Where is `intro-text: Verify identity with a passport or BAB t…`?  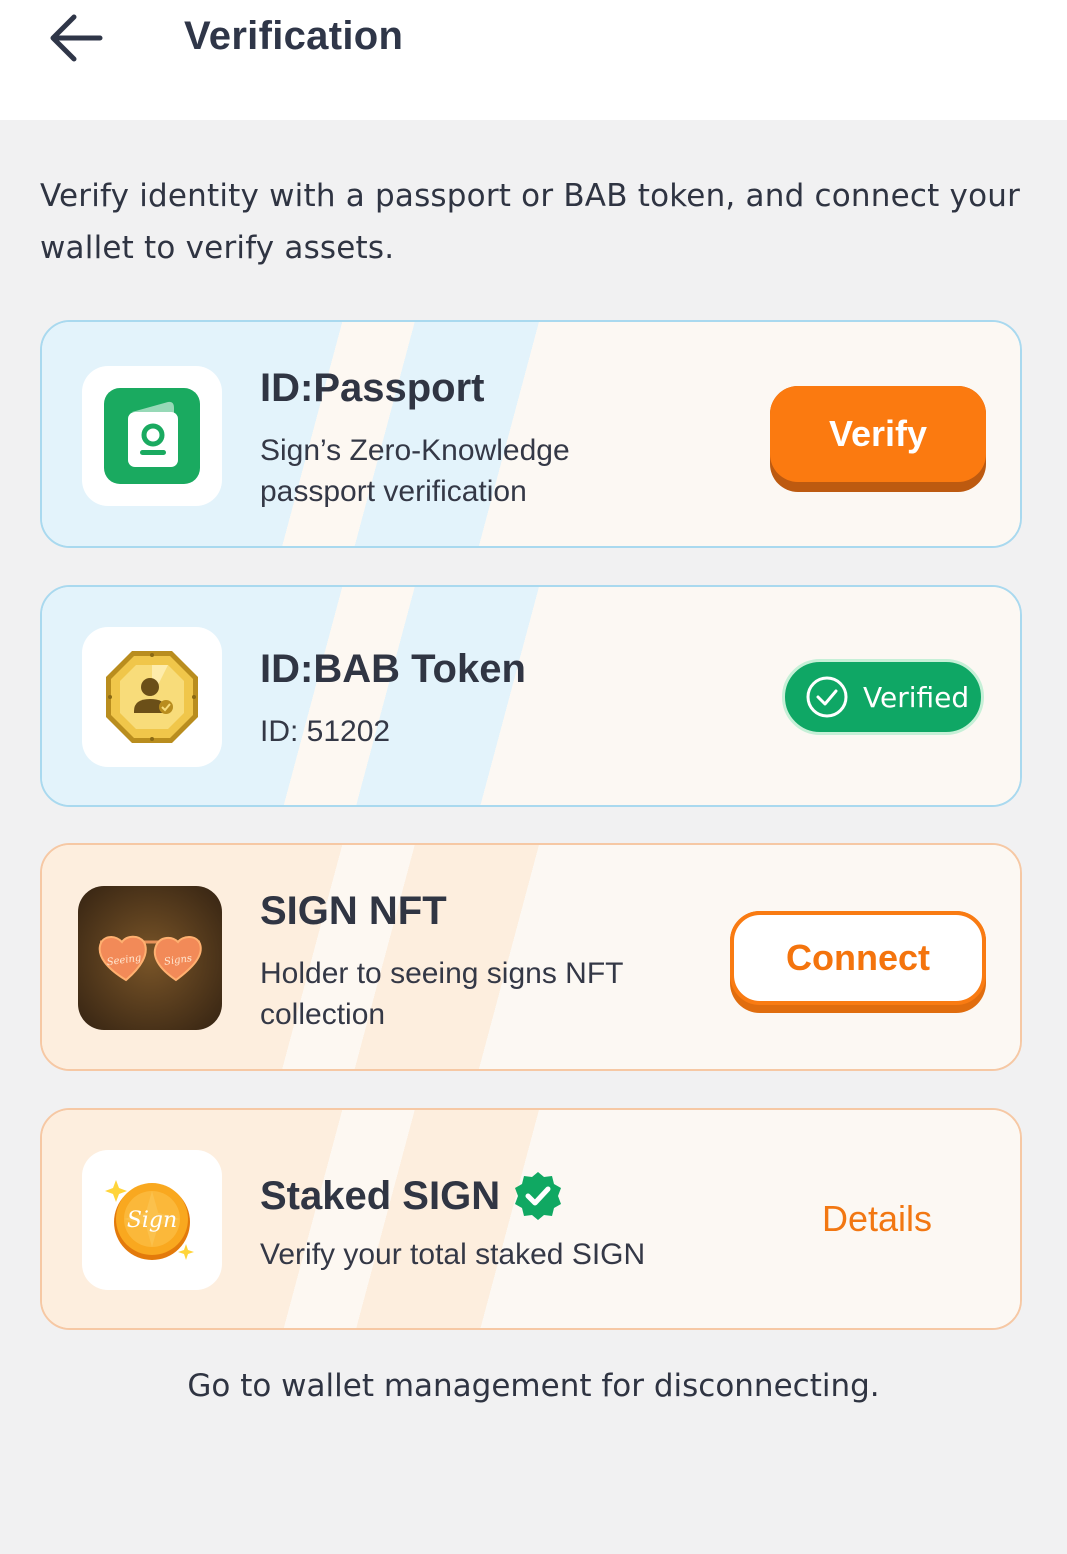
intro-text: Verify identity with a passport or BAB t… is located at coordinates (530, 222).